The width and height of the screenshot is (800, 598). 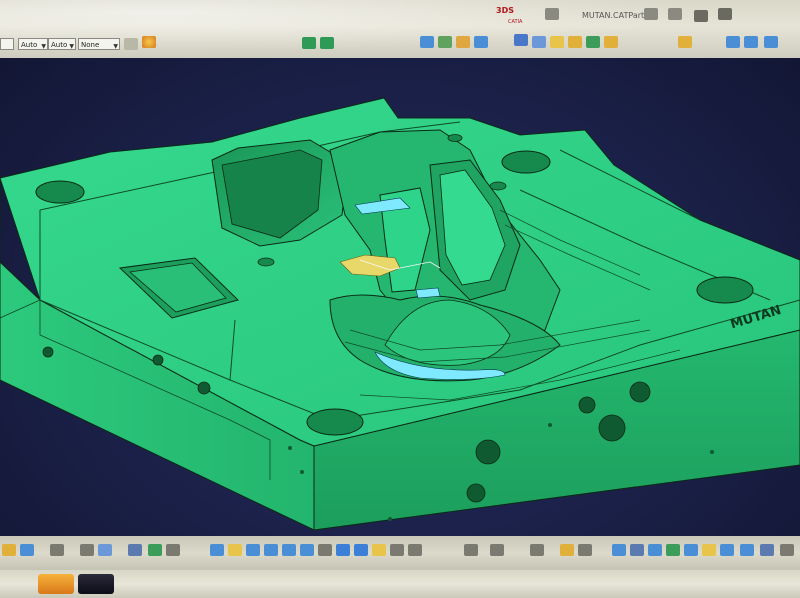 I want to click on line-weight-combo: Auto ▼, so click(x=62, y=44).